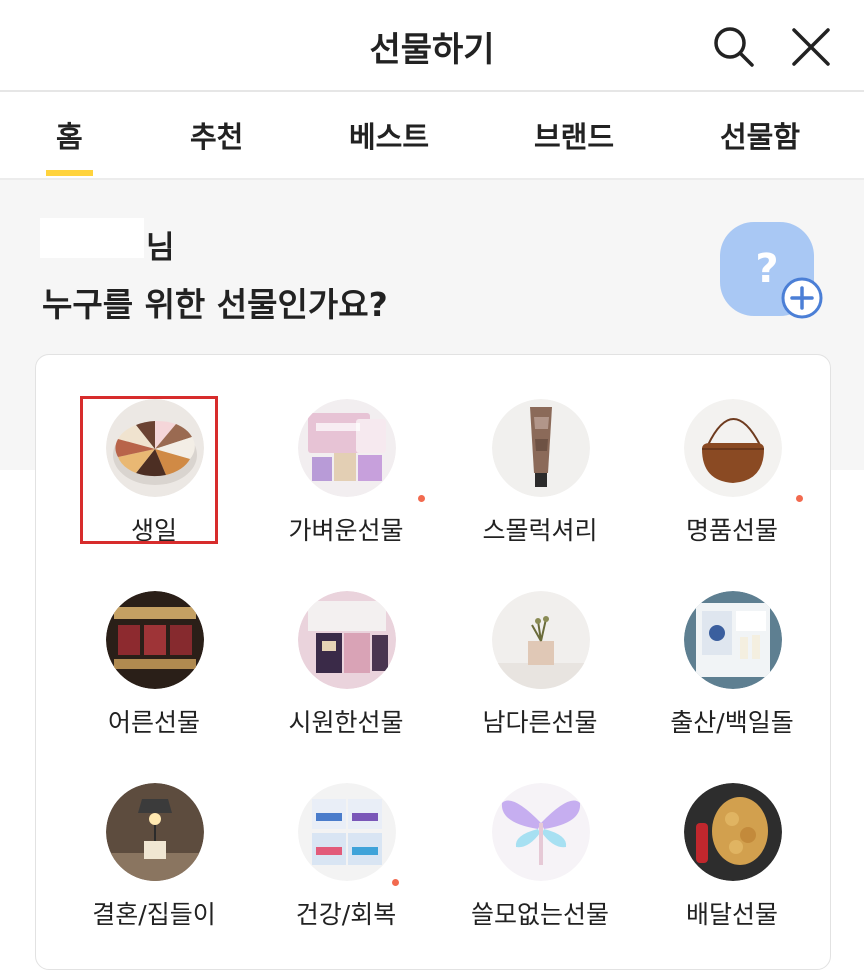 This screenshot has height=977, width=864. Describe the element at coordinates (69, 145) in the screenshot. I see `tab-home: 홈` at that location.